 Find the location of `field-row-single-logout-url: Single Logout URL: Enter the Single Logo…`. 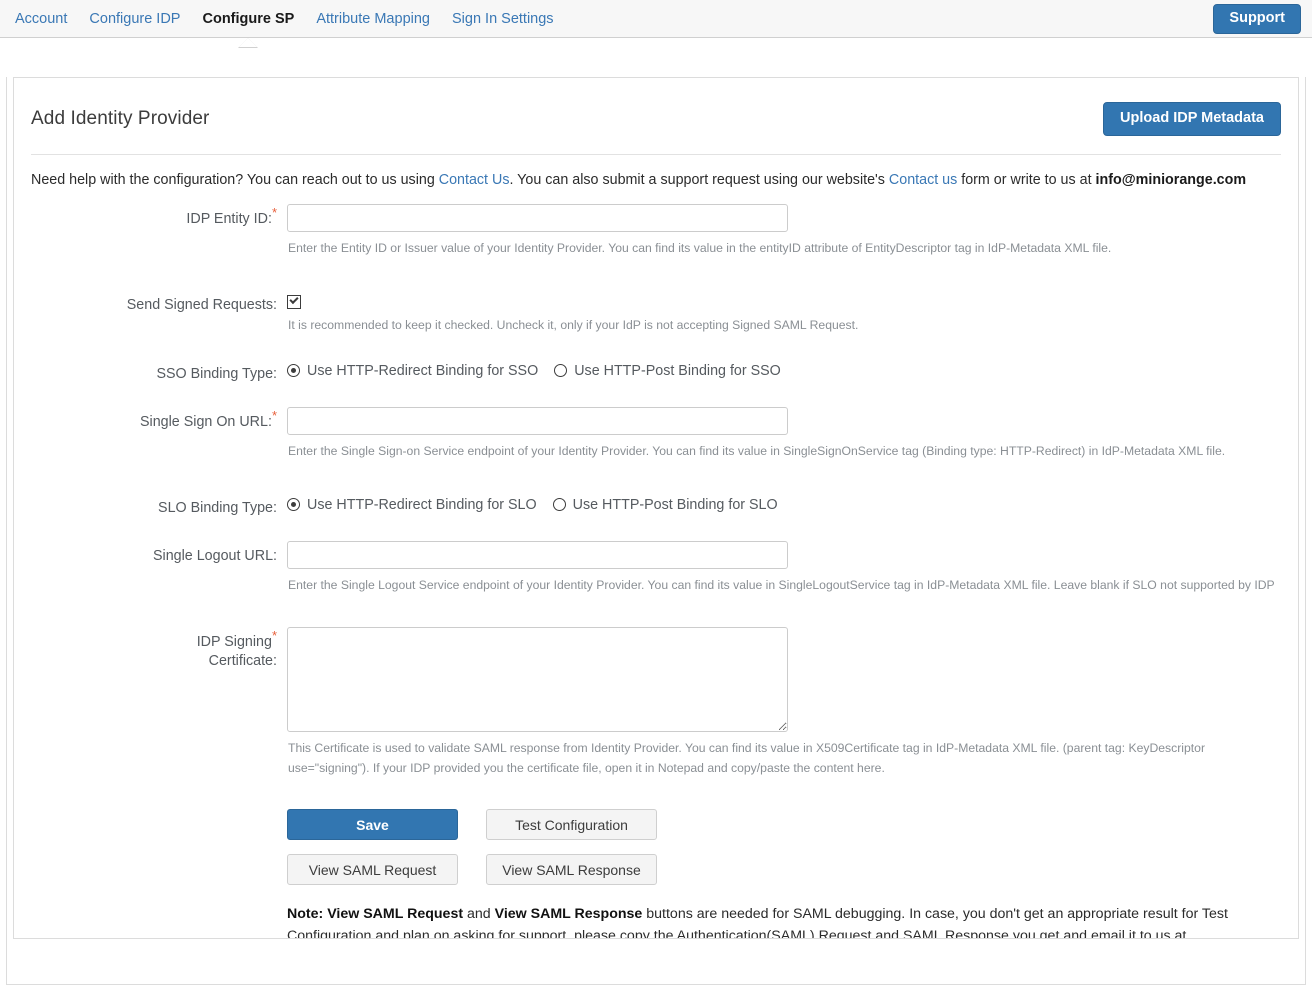

field-row-single-logout-url: Single Logout URL: Enter the Single Logo… is located at coordinates (656, 568).